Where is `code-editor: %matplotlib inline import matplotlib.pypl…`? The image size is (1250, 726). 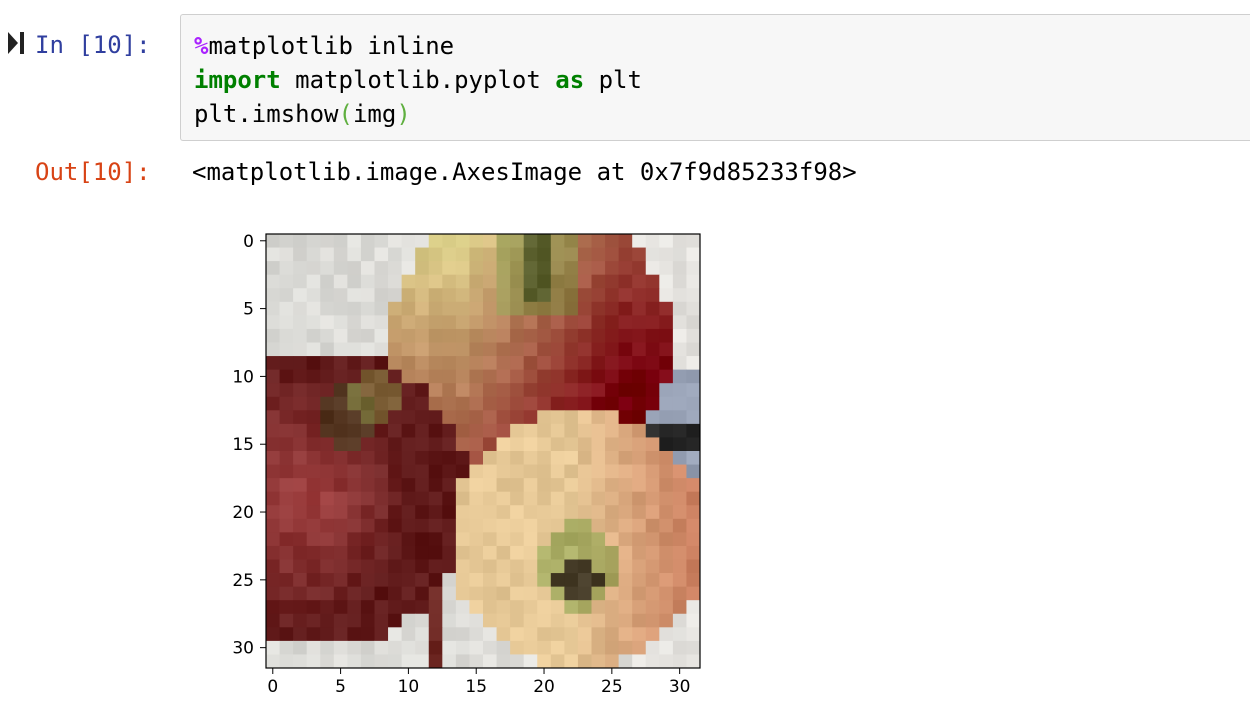 code-editor: %matplotlib inline import matplotlib.pypl… is located at coordinates (418, 80).